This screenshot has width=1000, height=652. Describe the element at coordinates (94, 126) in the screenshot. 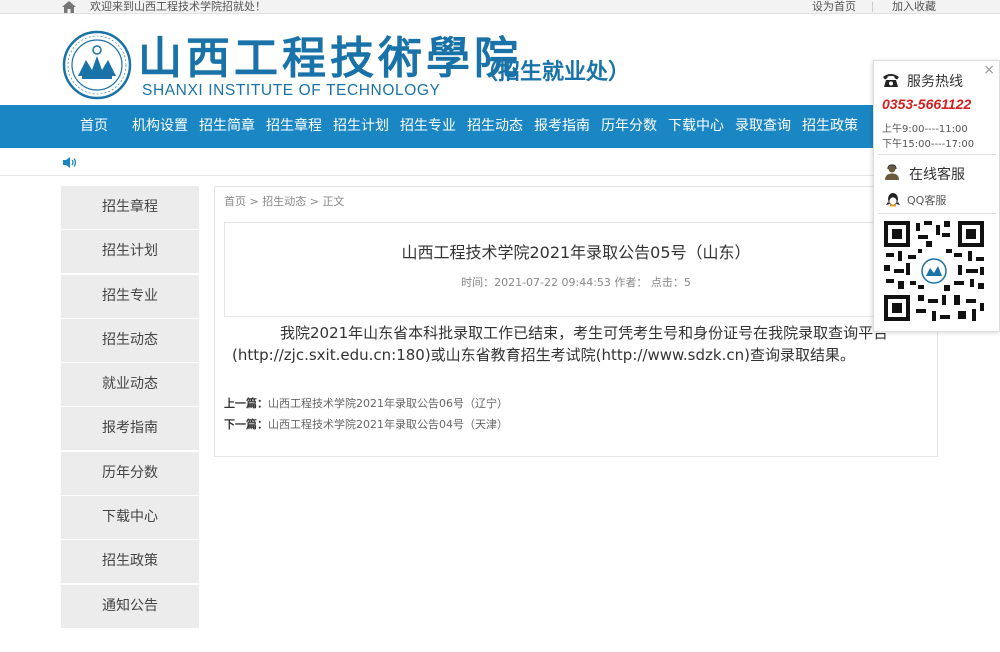

I see `nav-item-home: 首页` at that location.